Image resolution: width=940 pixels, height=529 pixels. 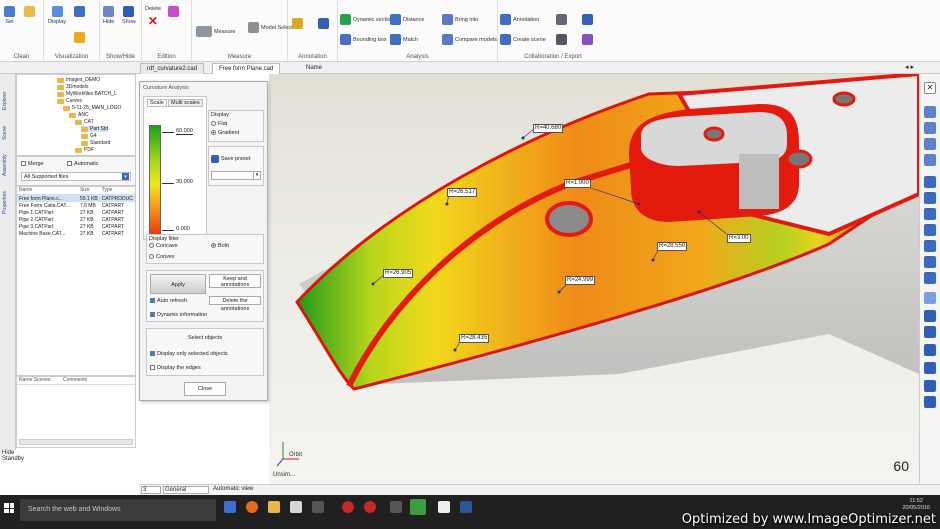 I want to click on curvature-annotation: R=1.000, so click(x=577, y=183).